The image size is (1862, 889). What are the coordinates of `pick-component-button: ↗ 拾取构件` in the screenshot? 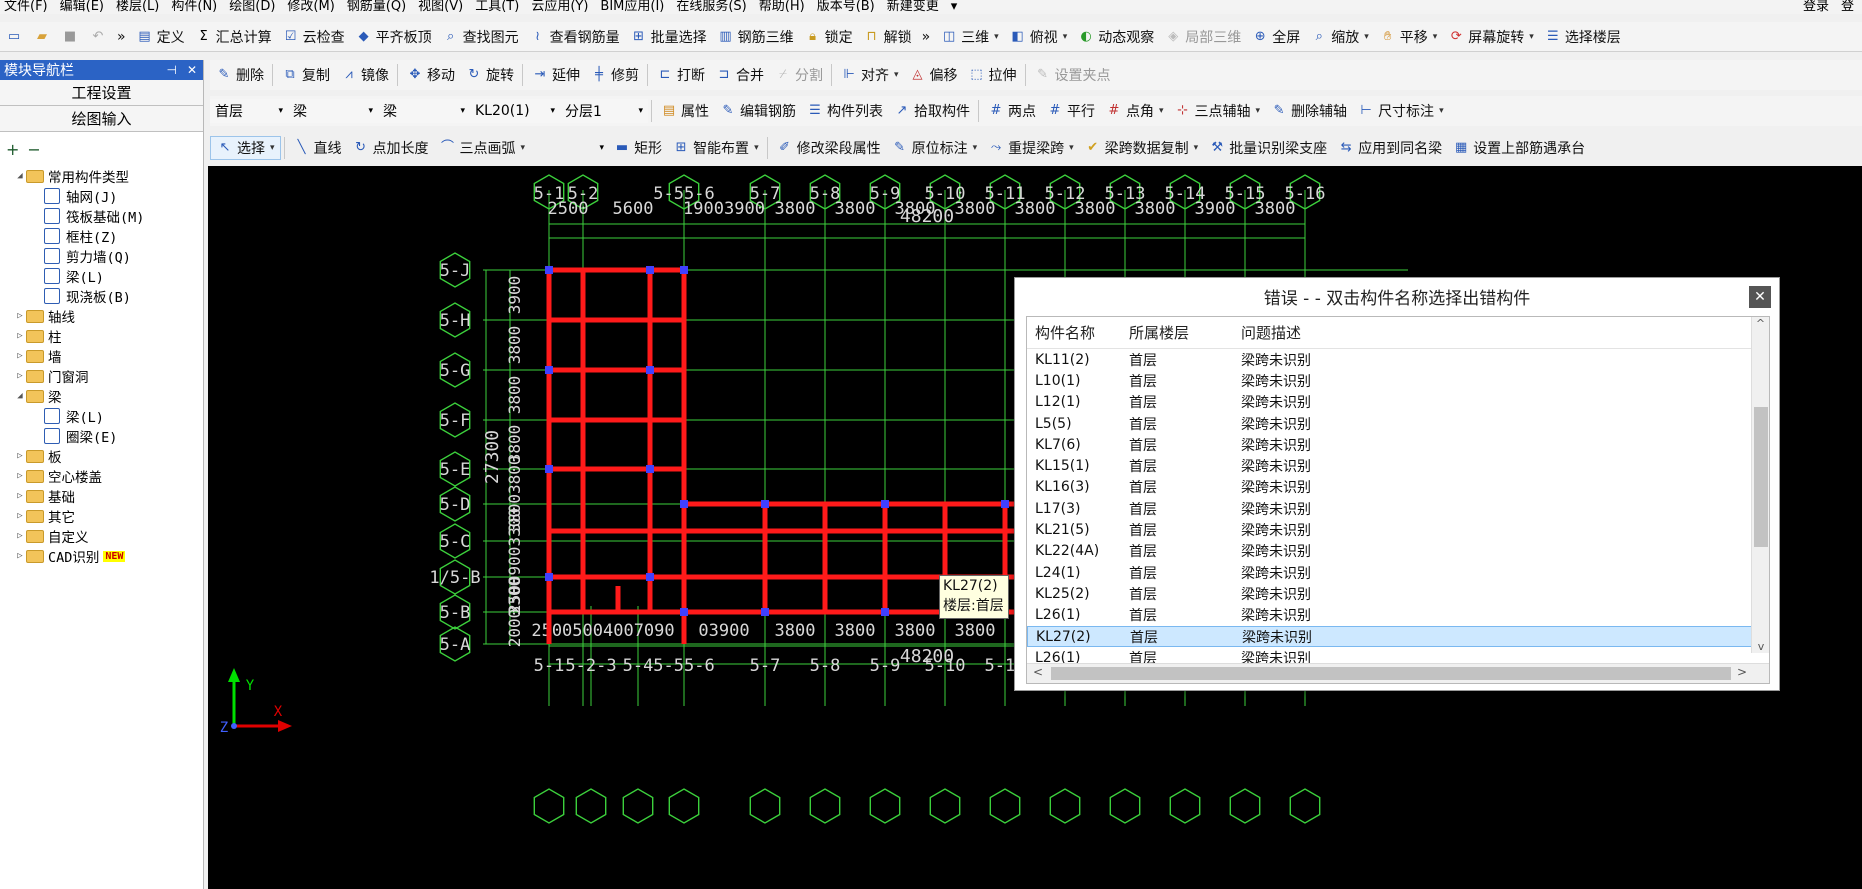 It's located at (931, 111).